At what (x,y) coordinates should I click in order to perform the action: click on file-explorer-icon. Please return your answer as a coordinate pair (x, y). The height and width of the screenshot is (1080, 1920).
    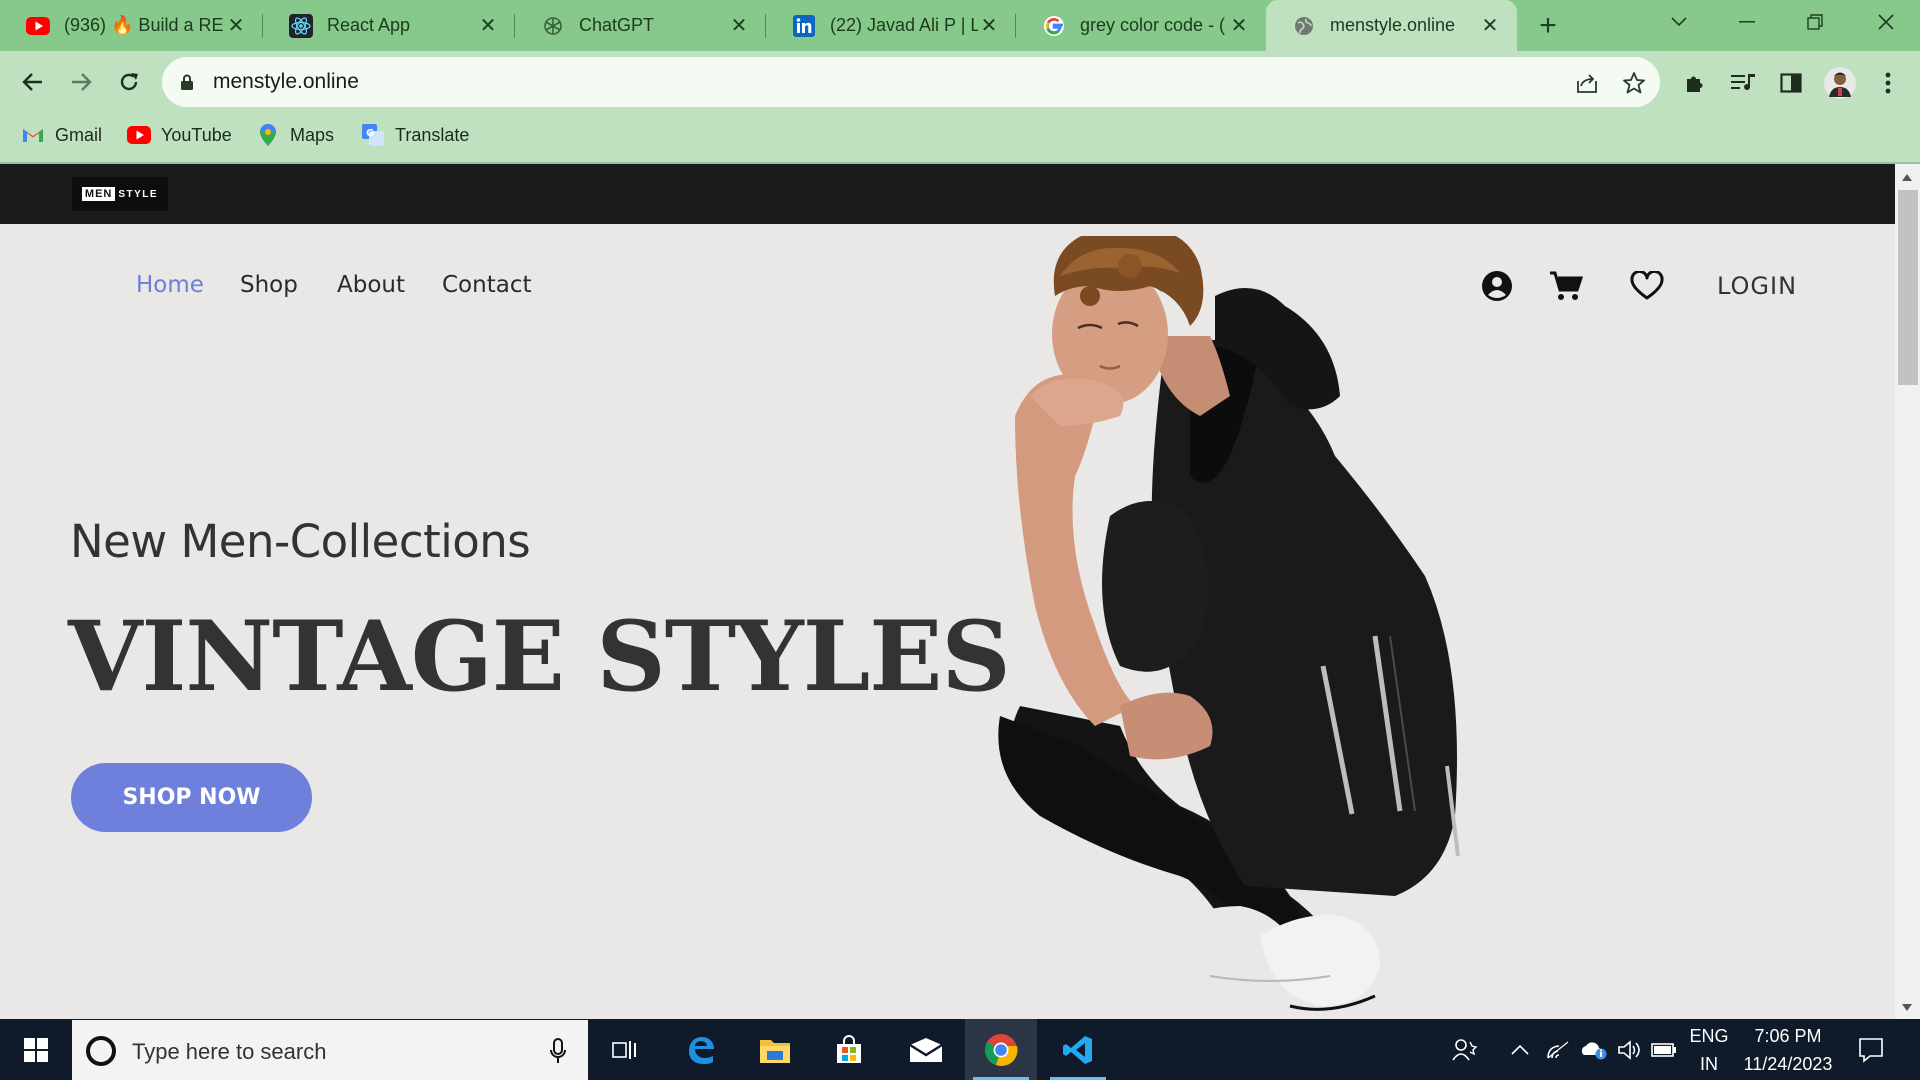
    Looking at the image, I should click on (775, 1049).